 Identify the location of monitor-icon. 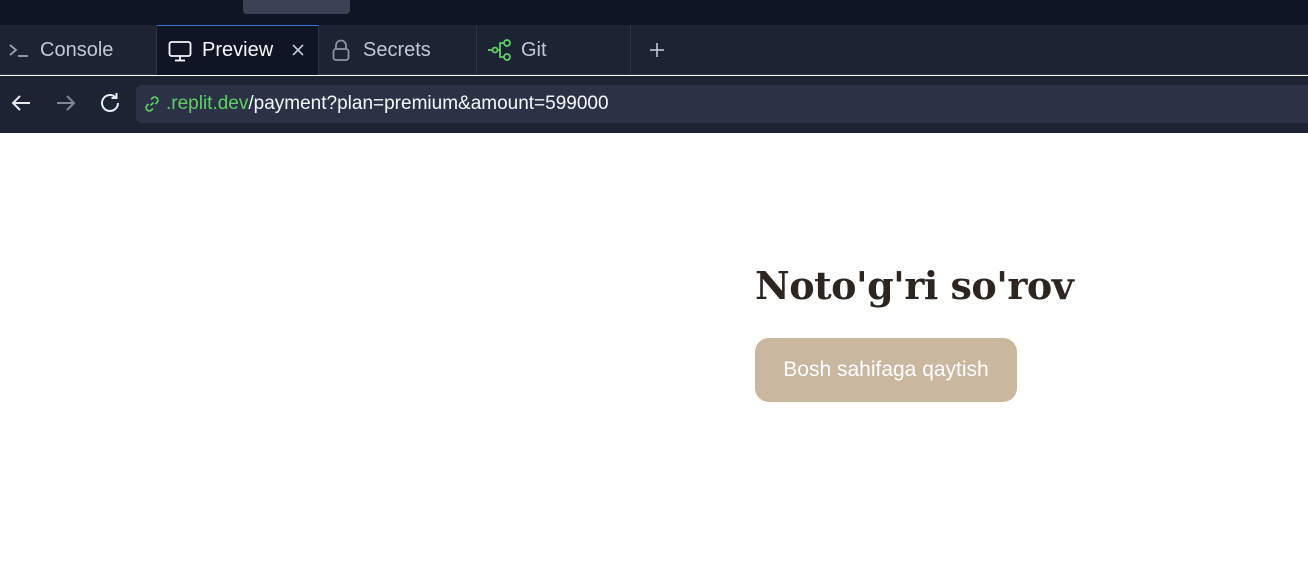
(180, 51).